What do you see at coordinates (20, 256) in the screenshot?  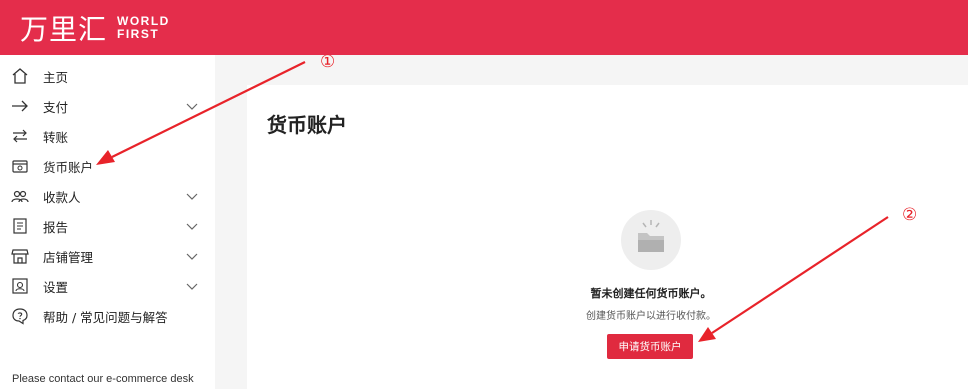 I see `store-icon` at bounding box center [20, 256].